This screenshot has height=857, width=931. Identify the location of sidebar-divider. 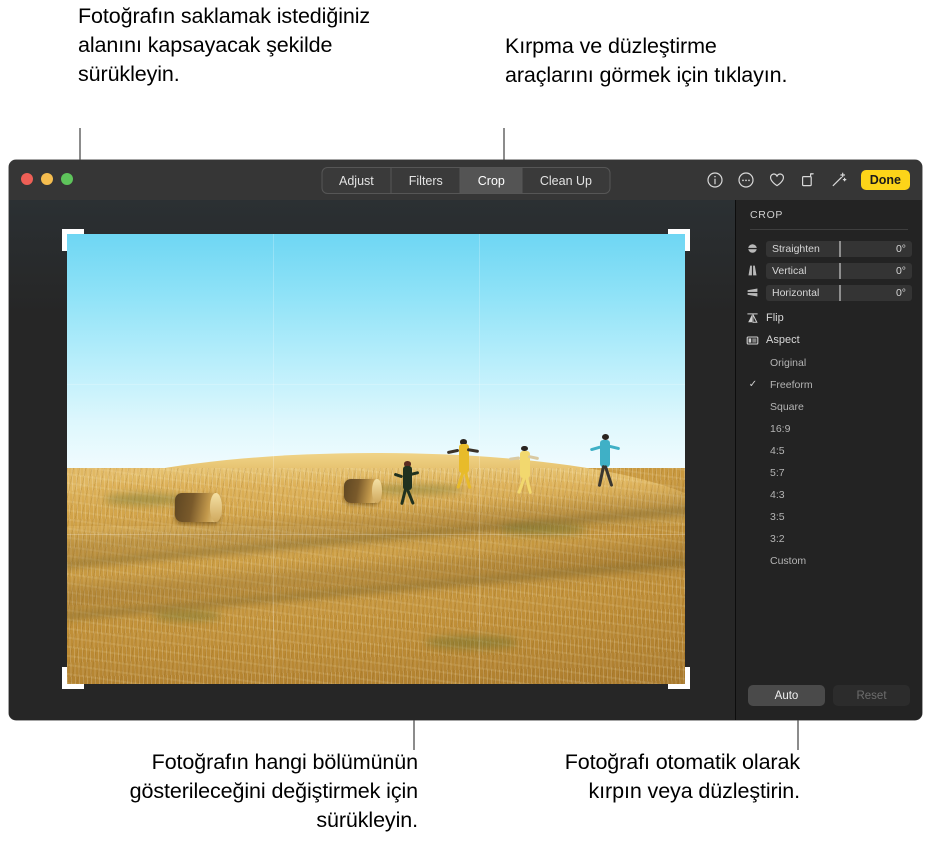
(829, 229).